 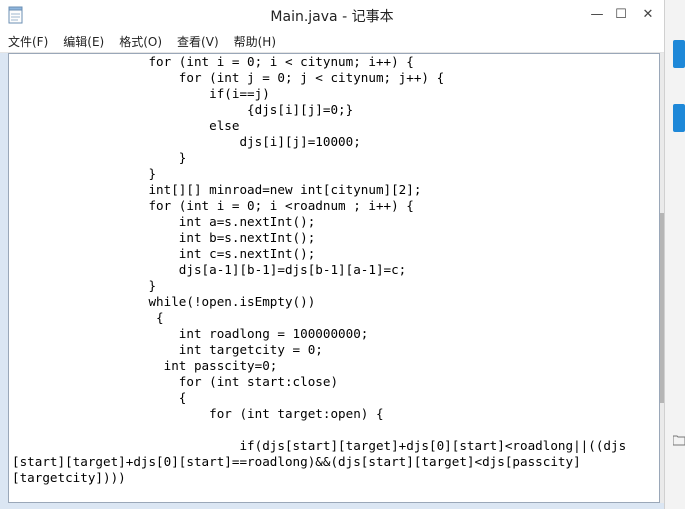 I want to click on menu-file: 文件(F), so click(x=27, y=41).